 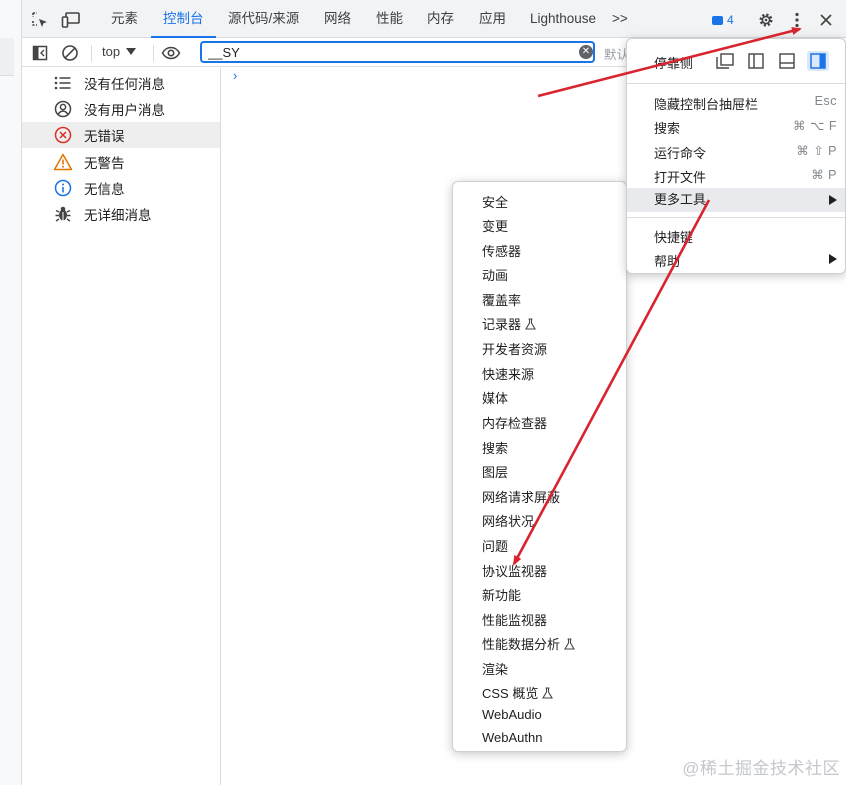 I want to click on sidebar-item-info: 无信息, so click(x=121, y=188).